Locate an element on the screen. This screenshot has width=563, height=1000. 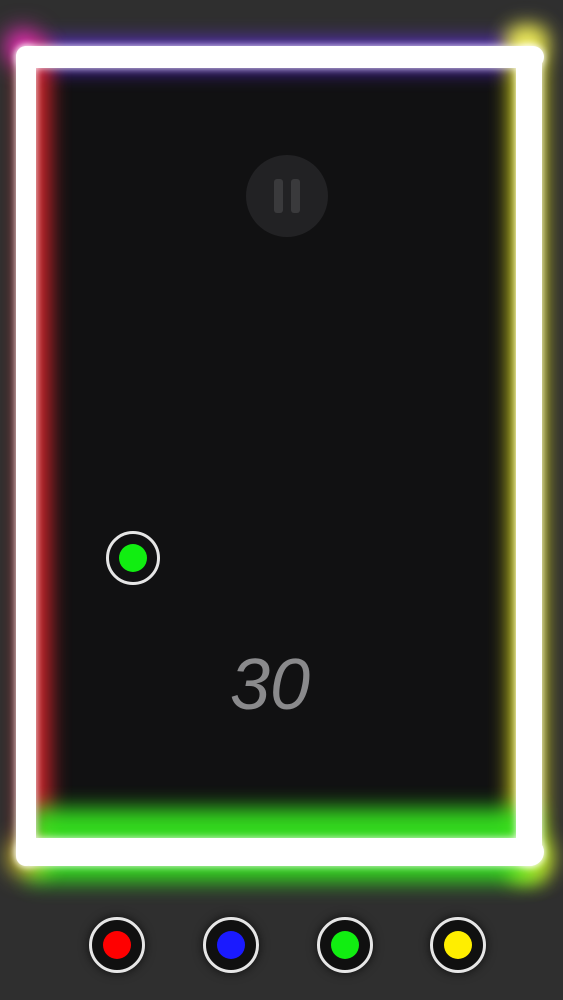
blue-dot-icon is located at coordinates (231, 945).